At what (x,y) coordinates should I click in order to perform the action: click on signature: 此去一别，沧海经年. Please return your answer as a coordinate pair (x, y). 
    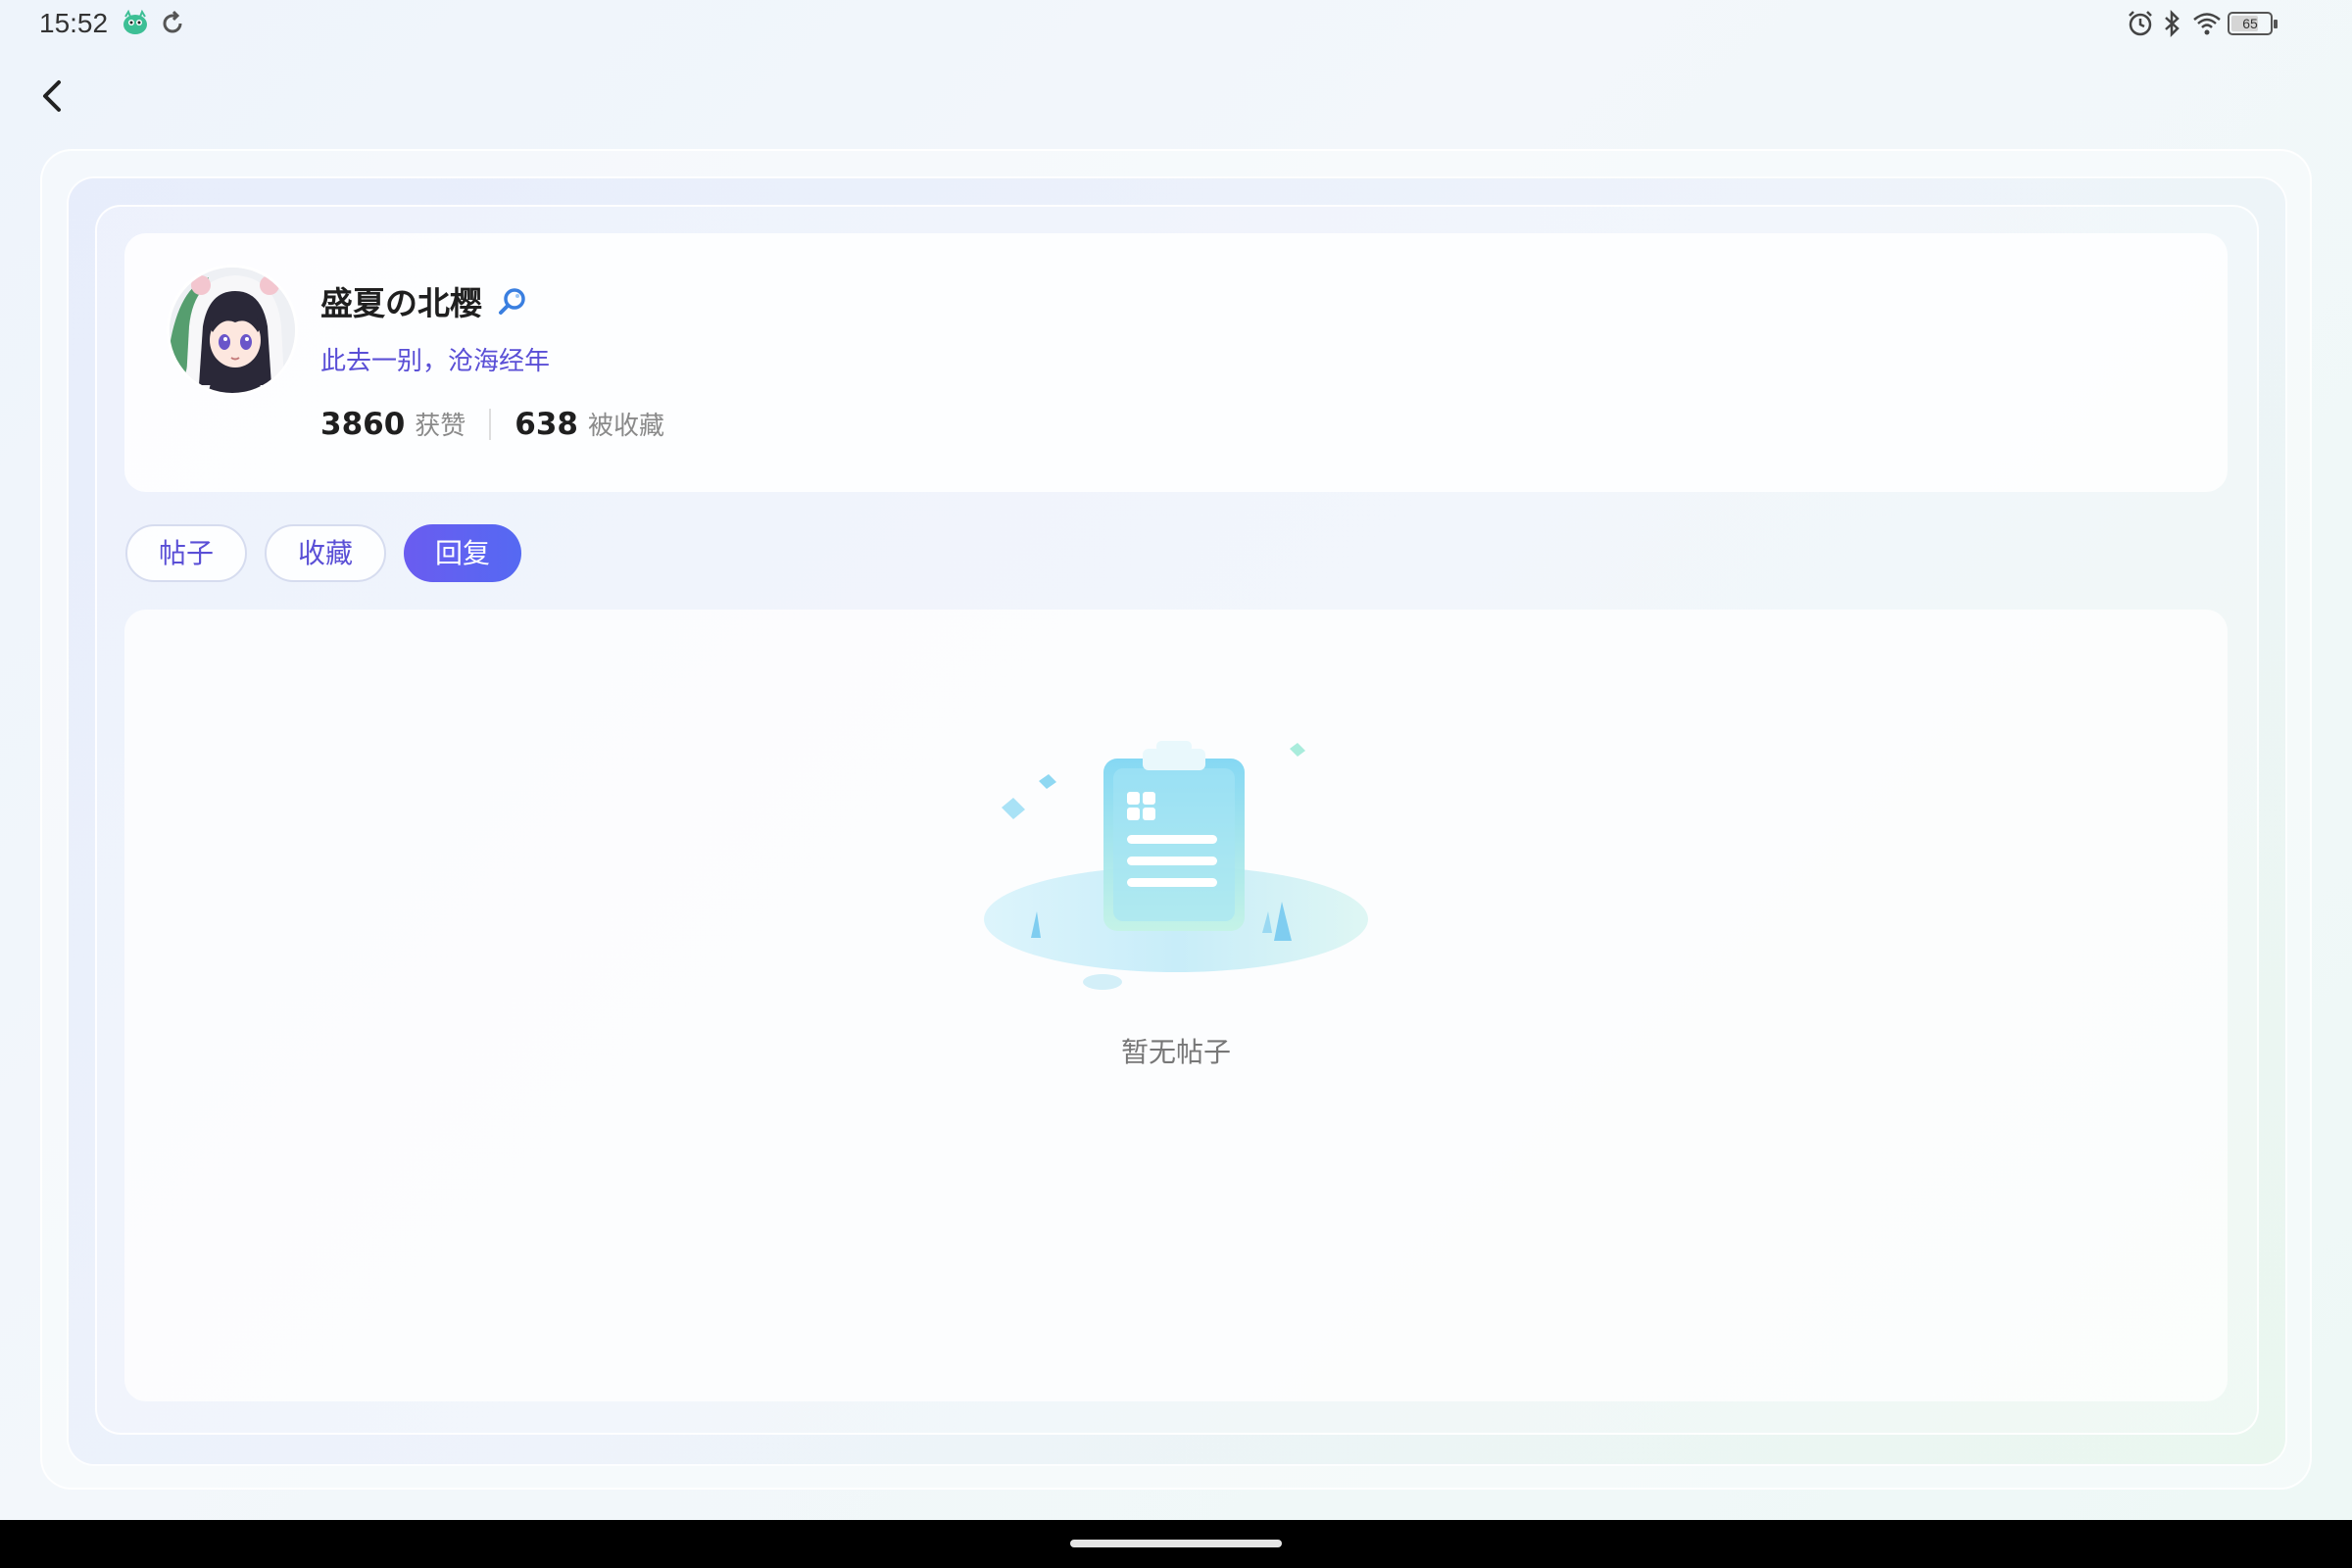
    Looking at the image, I should click on (435, 361).